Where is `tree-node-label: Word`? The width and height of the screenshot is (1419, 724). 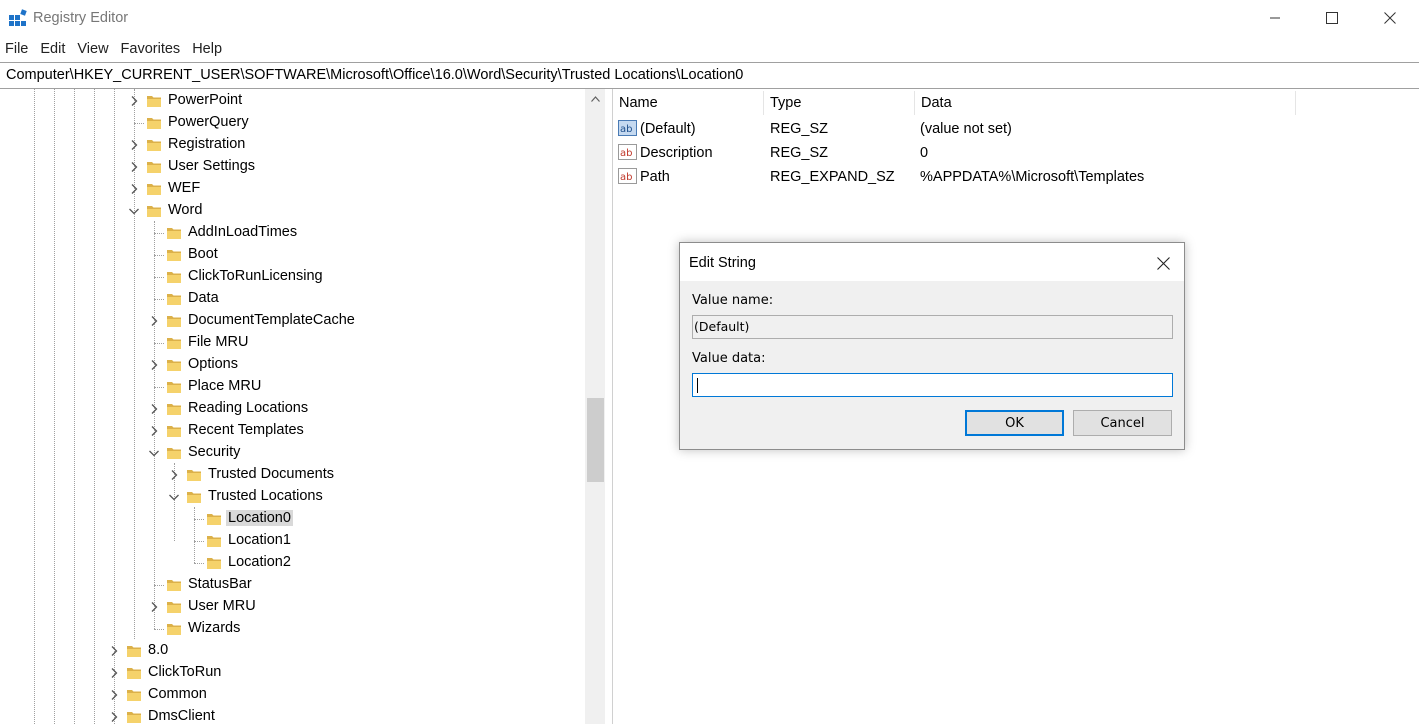
tree-node-label: Word is located at coordinates (185, 210).